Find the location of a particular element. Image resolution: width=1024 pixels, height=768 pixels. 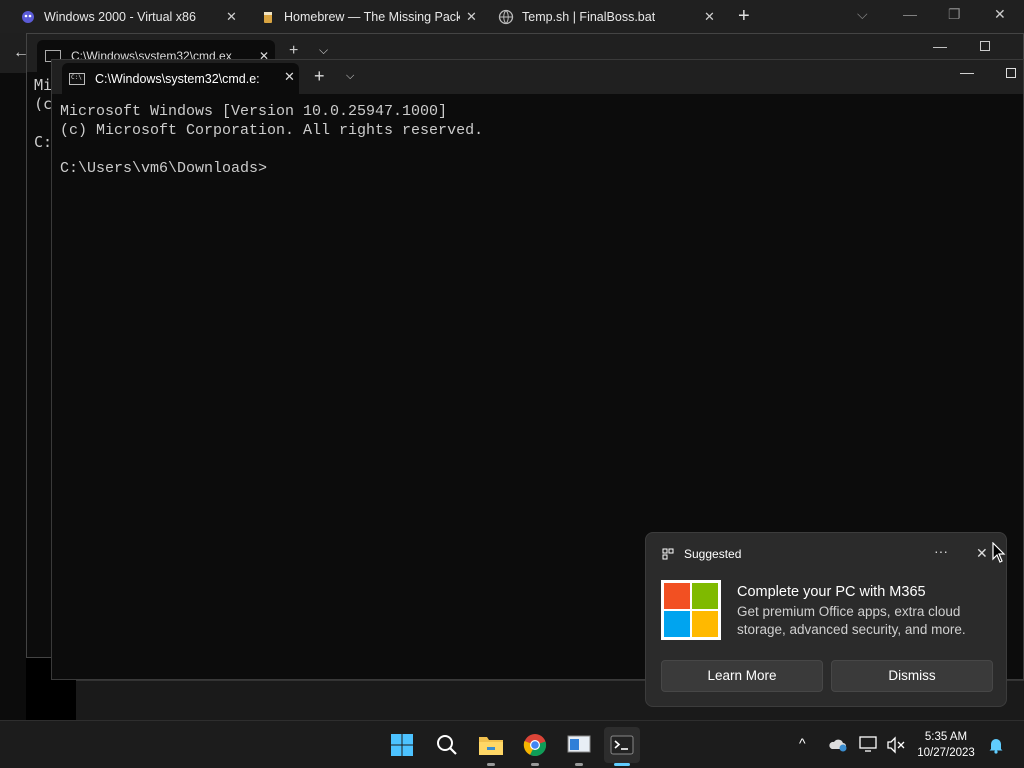

virtual-x86-icon is located at coordinates (28, 16).